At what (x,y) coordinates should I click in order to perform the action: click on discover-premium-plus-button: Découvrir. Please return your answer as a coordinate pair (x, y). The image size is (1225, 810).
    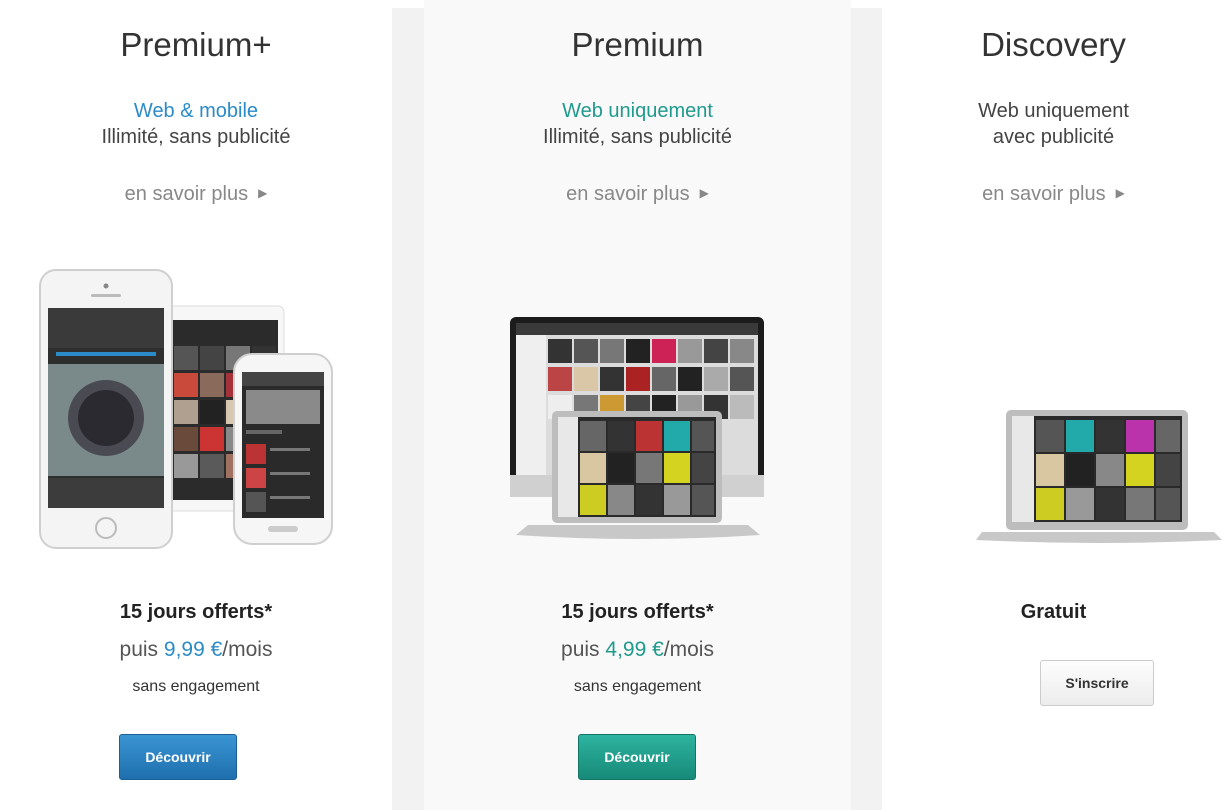
    Looking at the image, I should click on (178, 757).